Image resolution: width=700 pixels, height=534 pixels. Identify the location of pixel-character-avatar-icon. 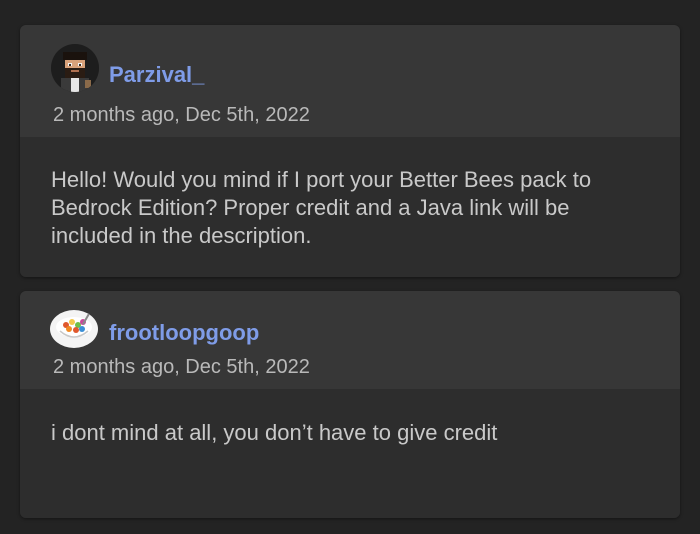
(75, 68).